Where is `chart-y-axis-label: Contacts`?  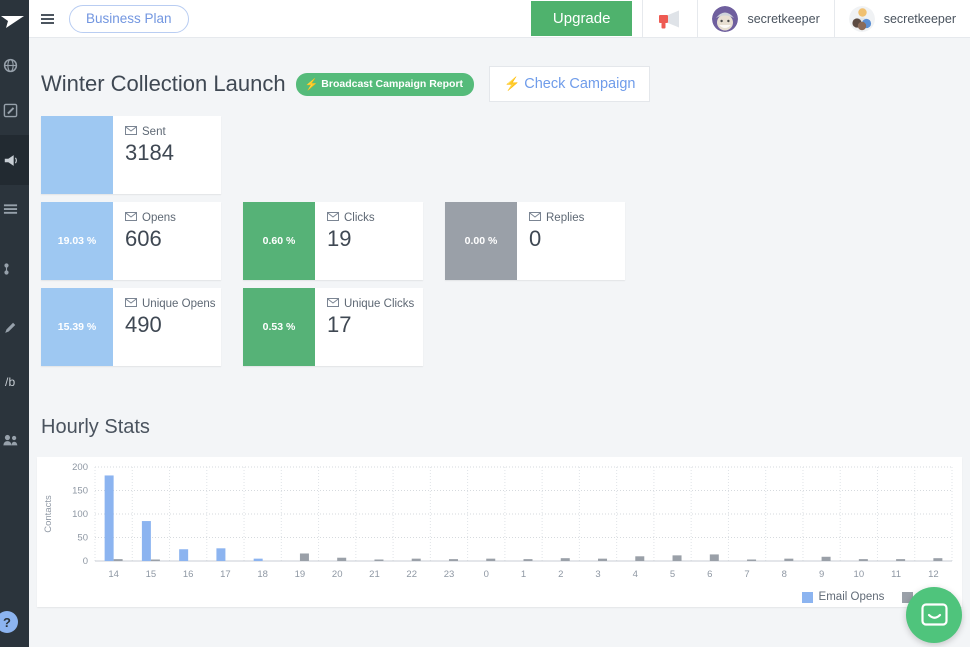 chart-y-axis-label: Contacts is located at coordinates (48, 514).